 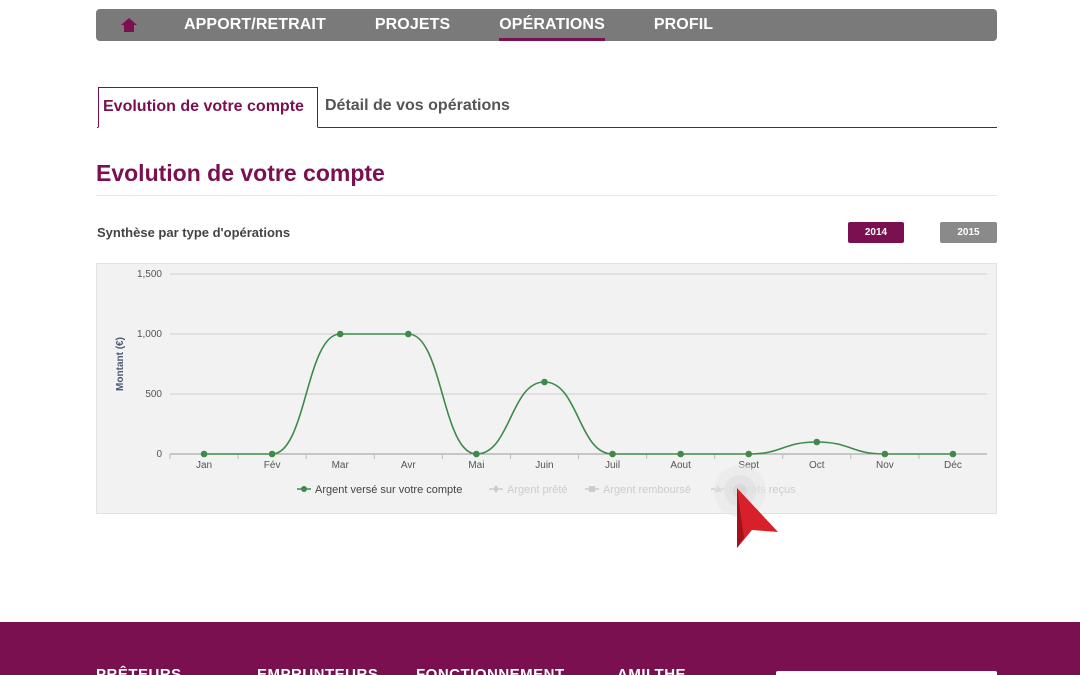 I want to click on x-tick-label: Sept, so click(x=748, y=465).